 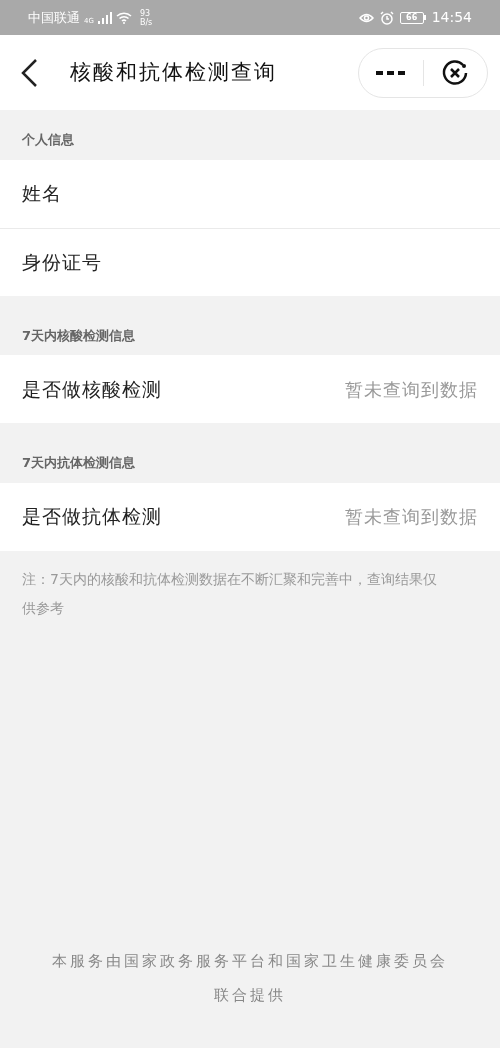 What do you see at coordinates (390, 72) in the screenshot?
I see `more-icon` at bounding box center [390, 72].